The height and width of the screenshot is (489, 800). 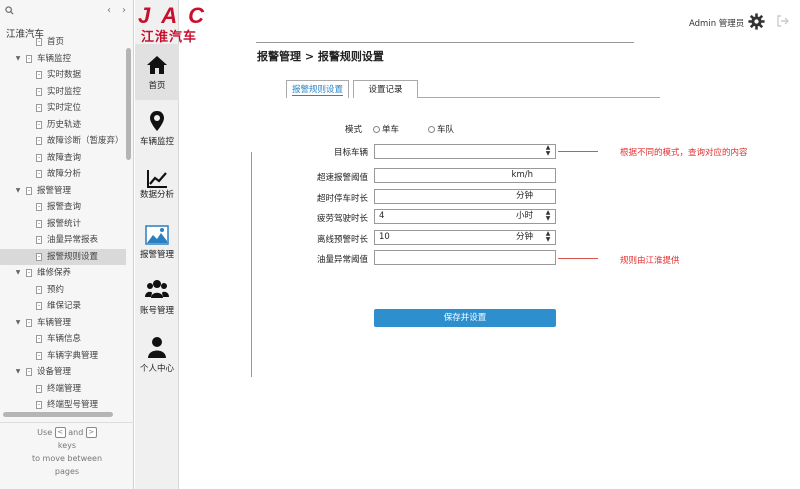 I want to click on next-page-button: ›, so click(x=124, y=11).